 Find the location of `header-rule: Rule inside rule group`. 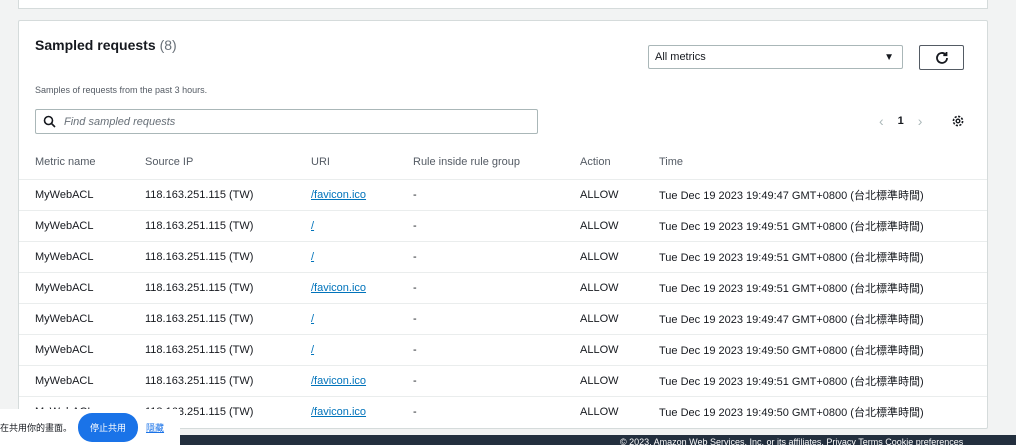

header-rule: Rule inside rule group is located at coordinates (467, 162).